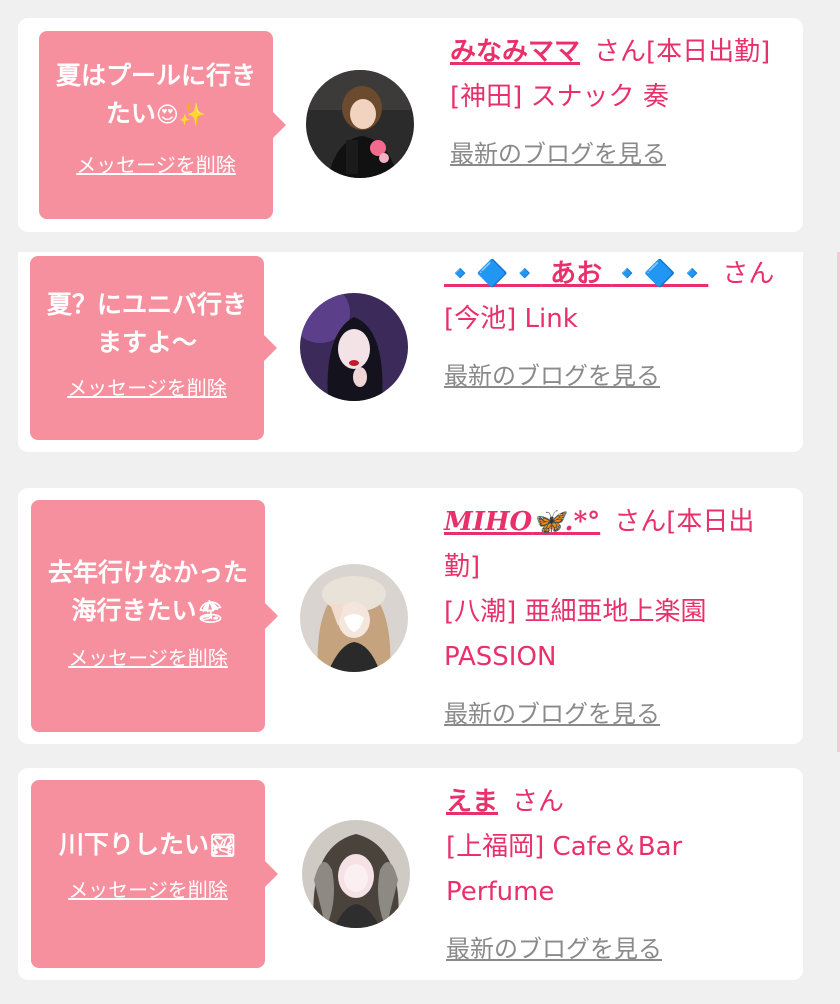 The height and width of the screenshot is (1004, 840). I want to click on message-bubble: 夏？にユニバ行きますよ〜 メッセージを削除, so click(153, 348).